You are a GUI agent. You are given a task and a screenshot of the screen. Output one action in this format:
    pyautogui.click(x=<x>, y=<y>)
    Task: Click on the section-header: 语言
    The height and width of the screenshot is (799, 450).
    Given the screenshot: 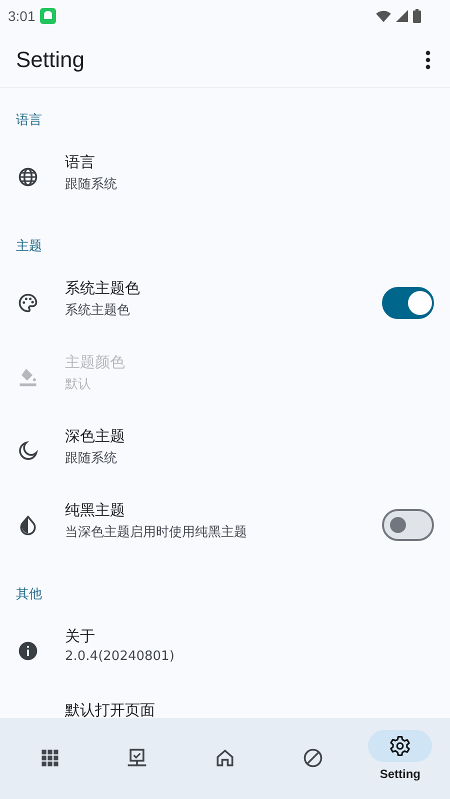 What is the action you would take?
    pyautogui.click(x=29, y=120)
    